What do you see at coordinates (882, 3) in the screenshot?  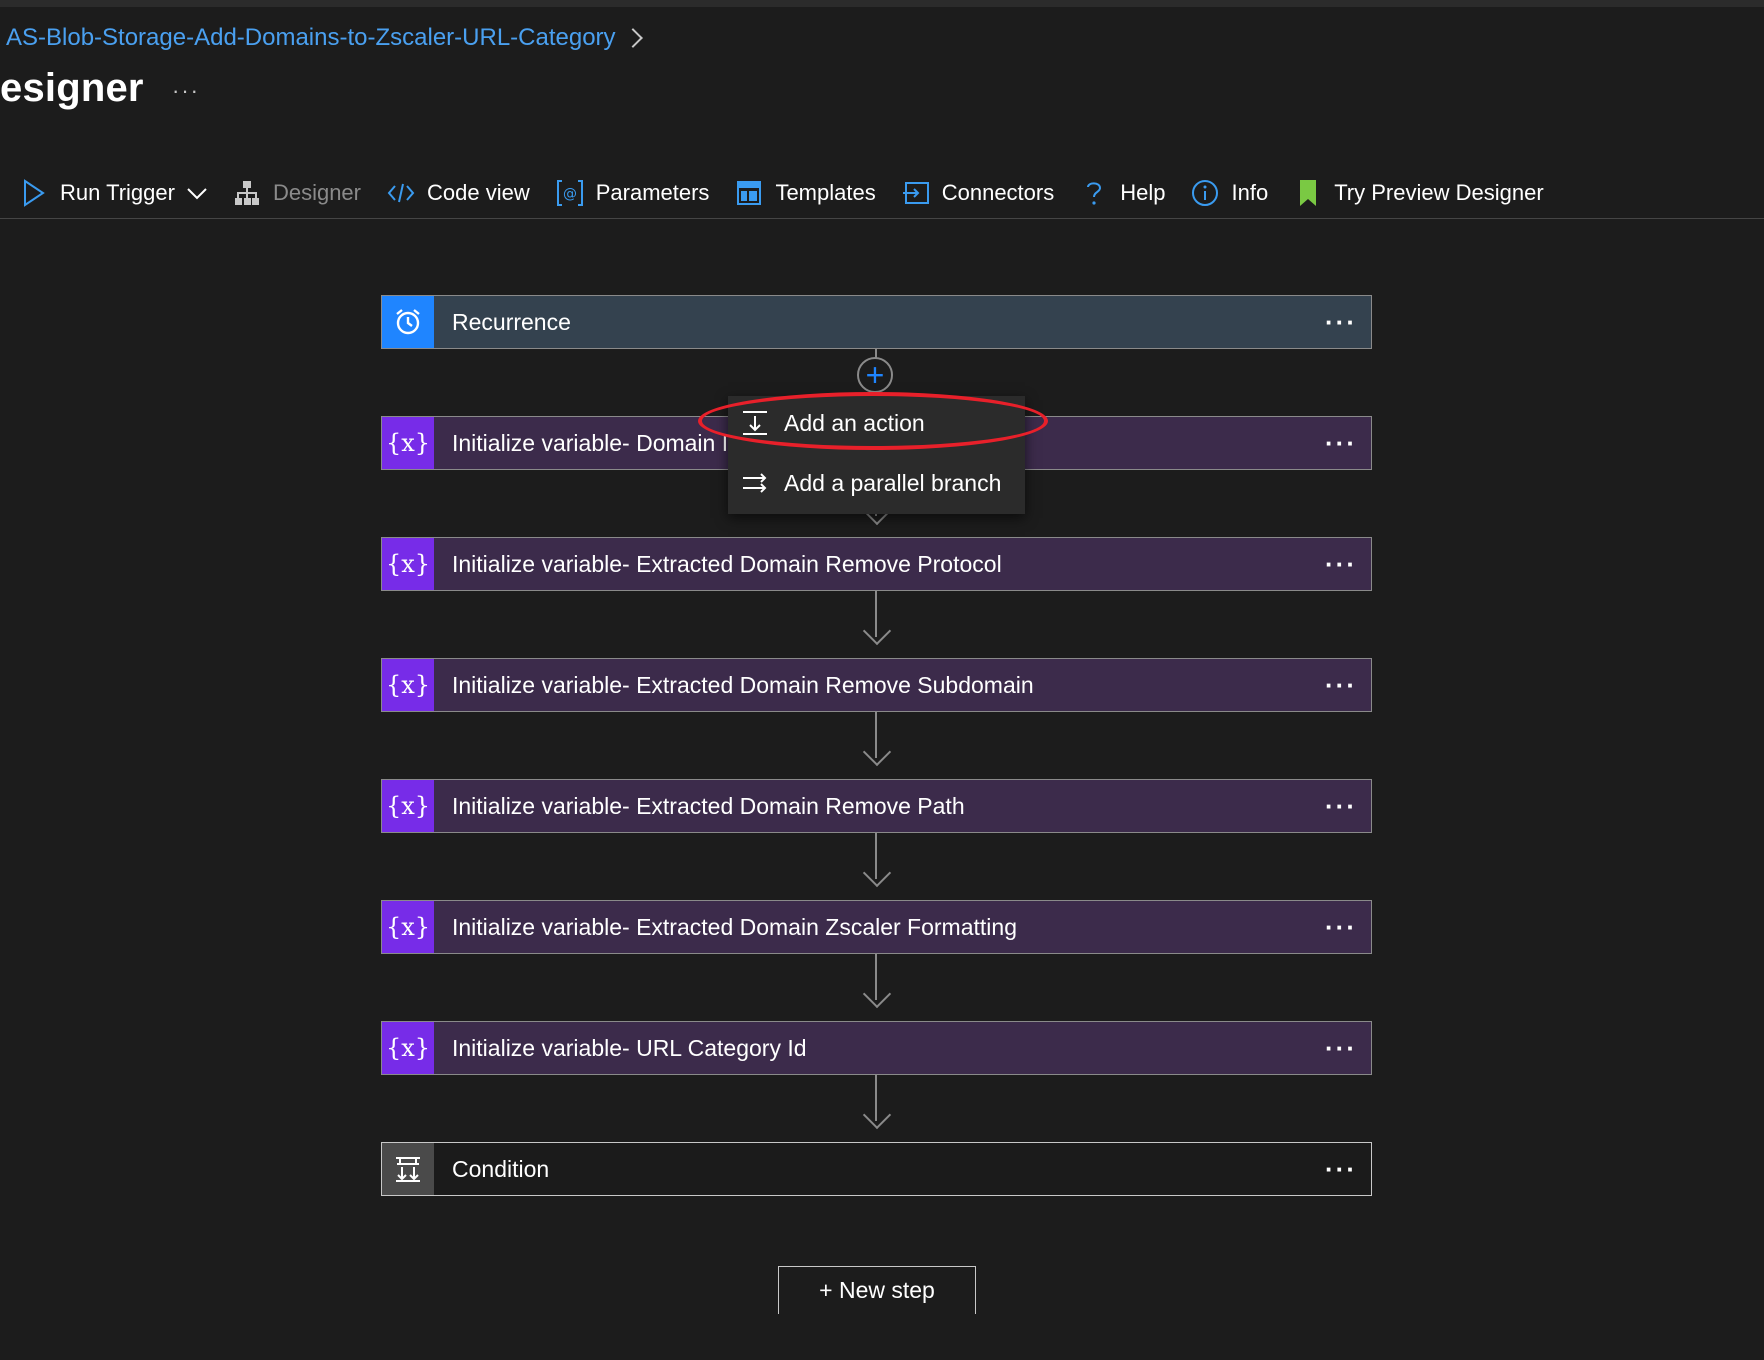 I see `top-strip` at bounding box center [882, 3].